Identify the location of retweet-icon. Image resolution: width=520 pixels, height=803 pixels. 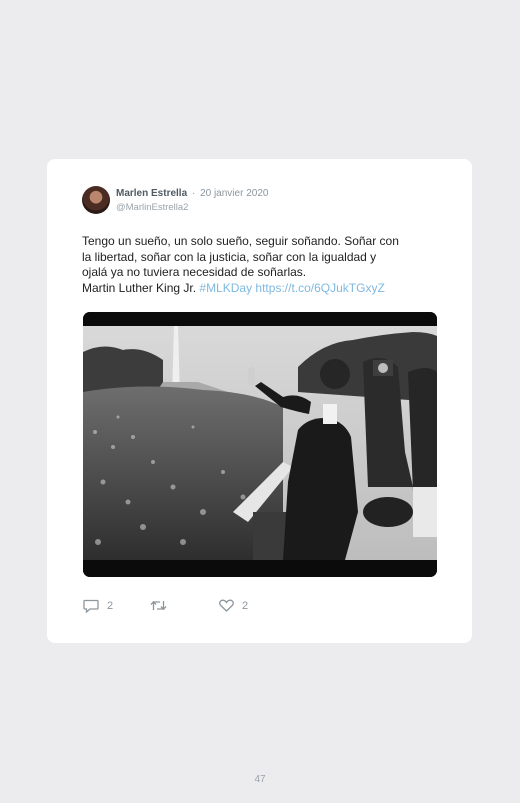
(158, 605).